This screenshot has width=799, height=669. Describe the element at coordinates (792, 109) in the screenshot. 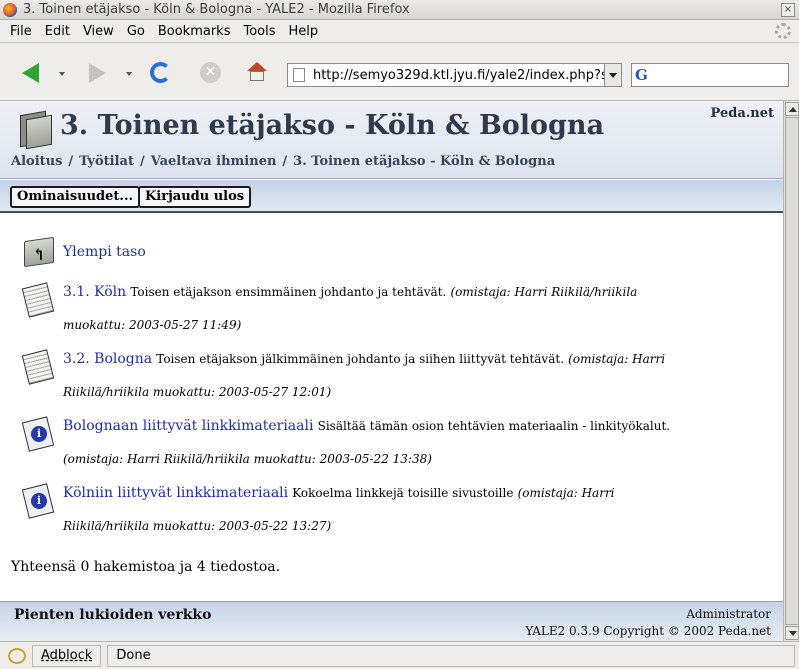

I see `scroll-up-icon` at that location.